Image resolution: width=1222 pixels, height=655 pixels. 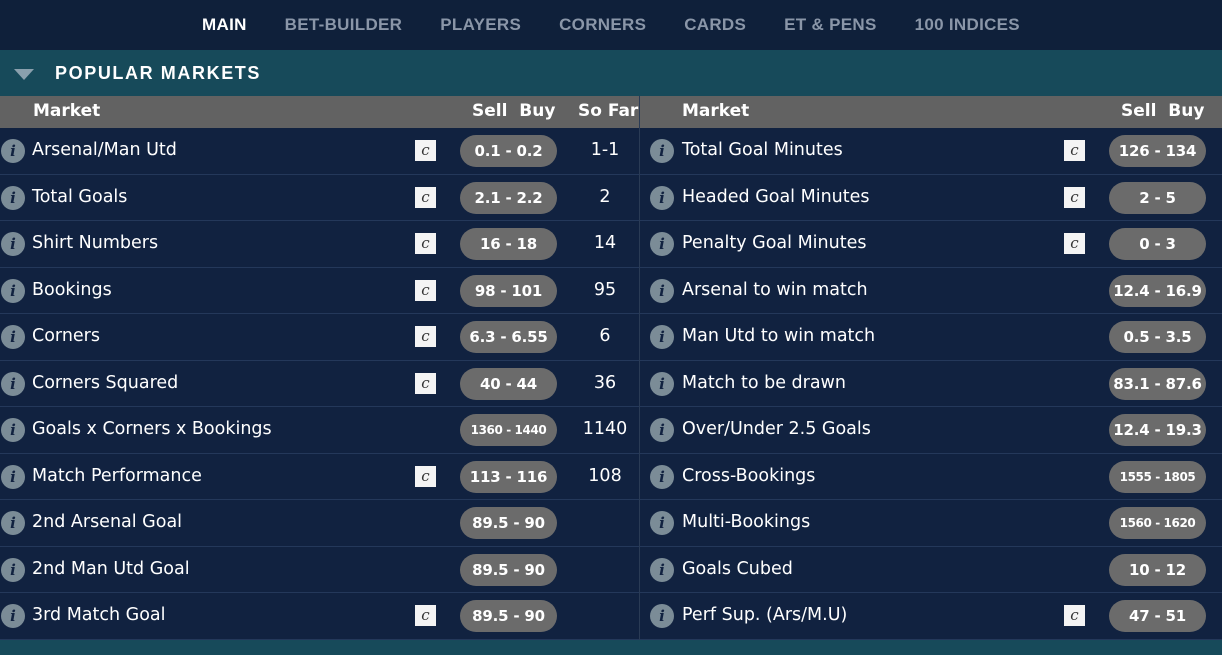 What do you see at coordinates (508, 151) in the screenshot?
I see `sell-buy-price-button: 0.1 - 0.2` at bounding box center [508, 151].